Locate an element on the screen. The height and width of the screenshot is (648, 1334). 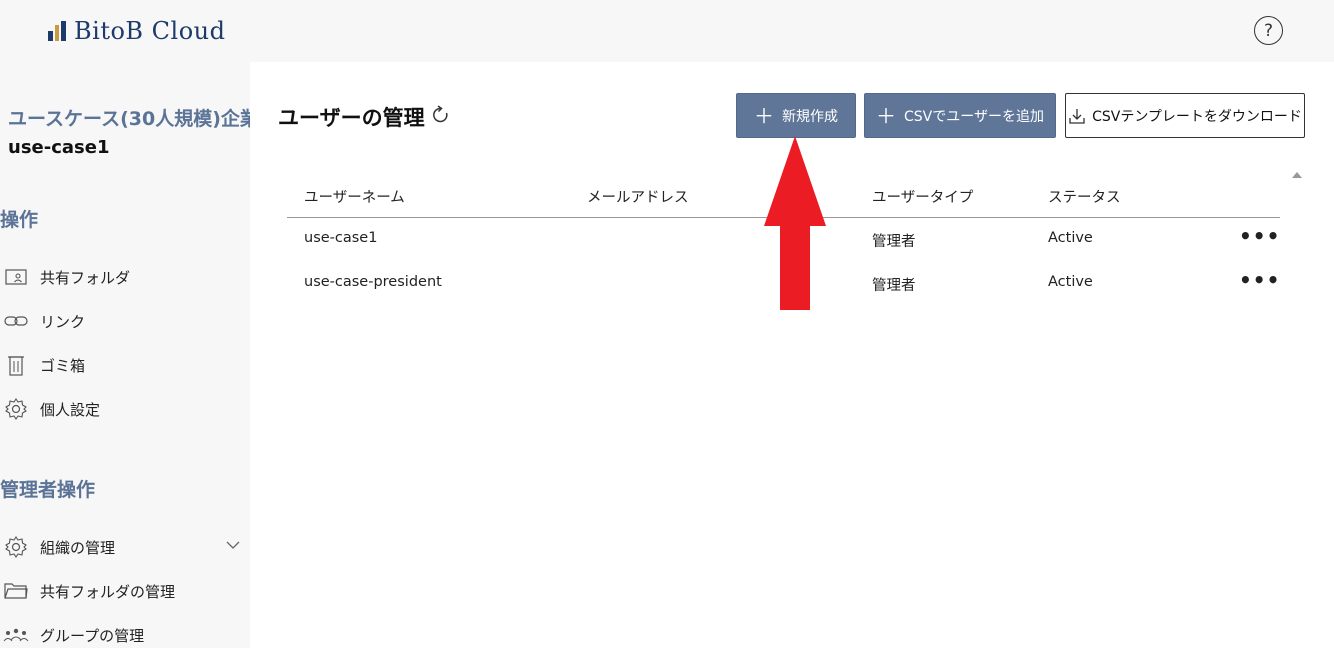
download-icon is located at coordinates (1077, 116).